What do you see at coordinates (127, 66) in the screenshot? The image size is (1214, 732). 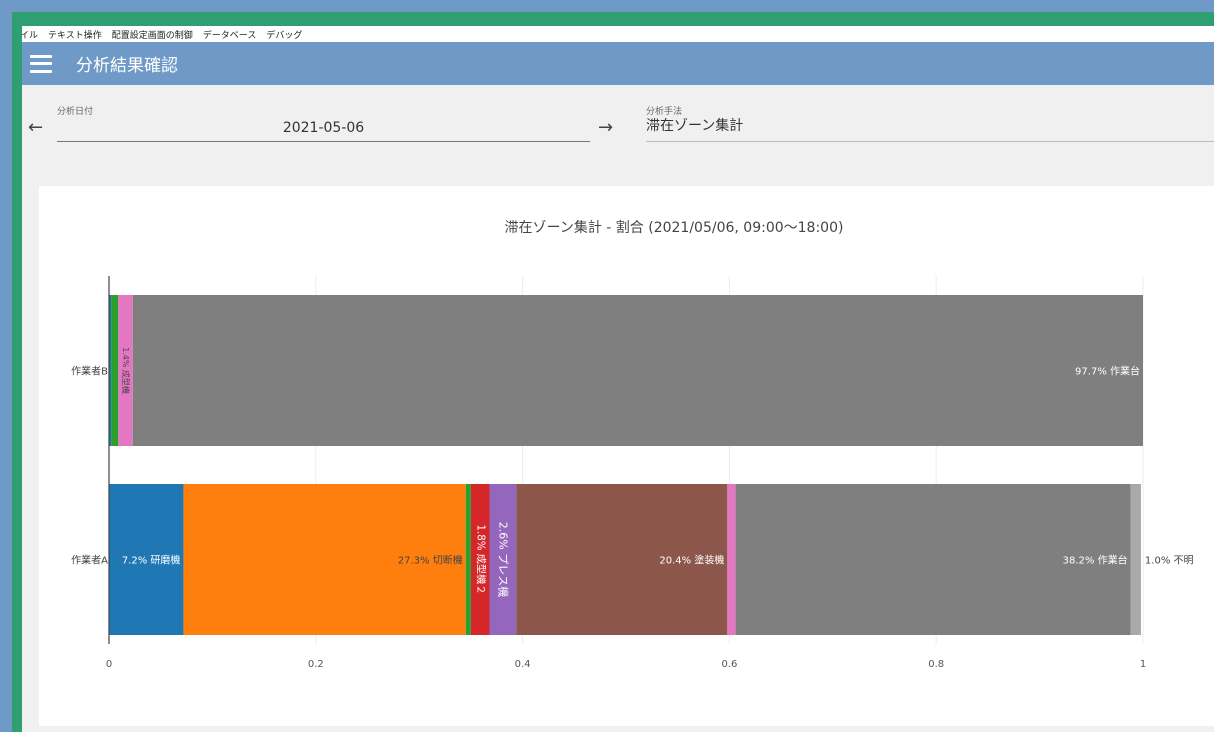 I see `page-title: 分析結果確認` at bounding box center [127, 66].